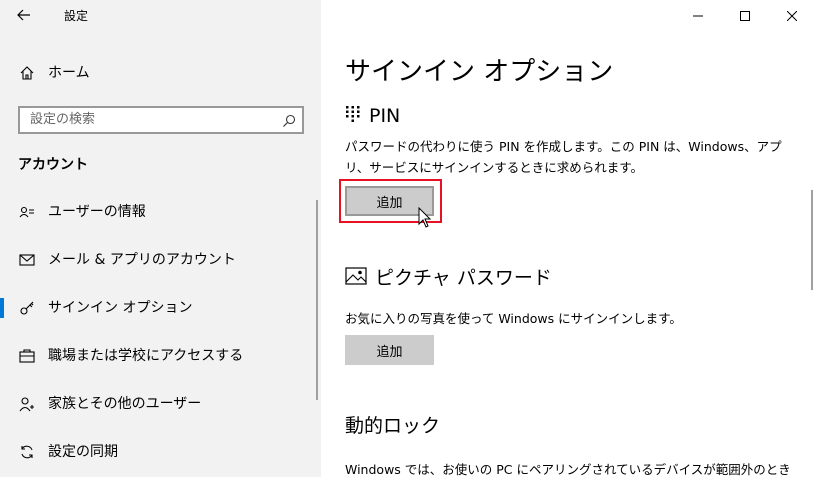 The image size is (815, 477). What do you see at coordinates (27, 356) in the screenshot?
I see `briefcase-icon` at bounding box center [27, 356].